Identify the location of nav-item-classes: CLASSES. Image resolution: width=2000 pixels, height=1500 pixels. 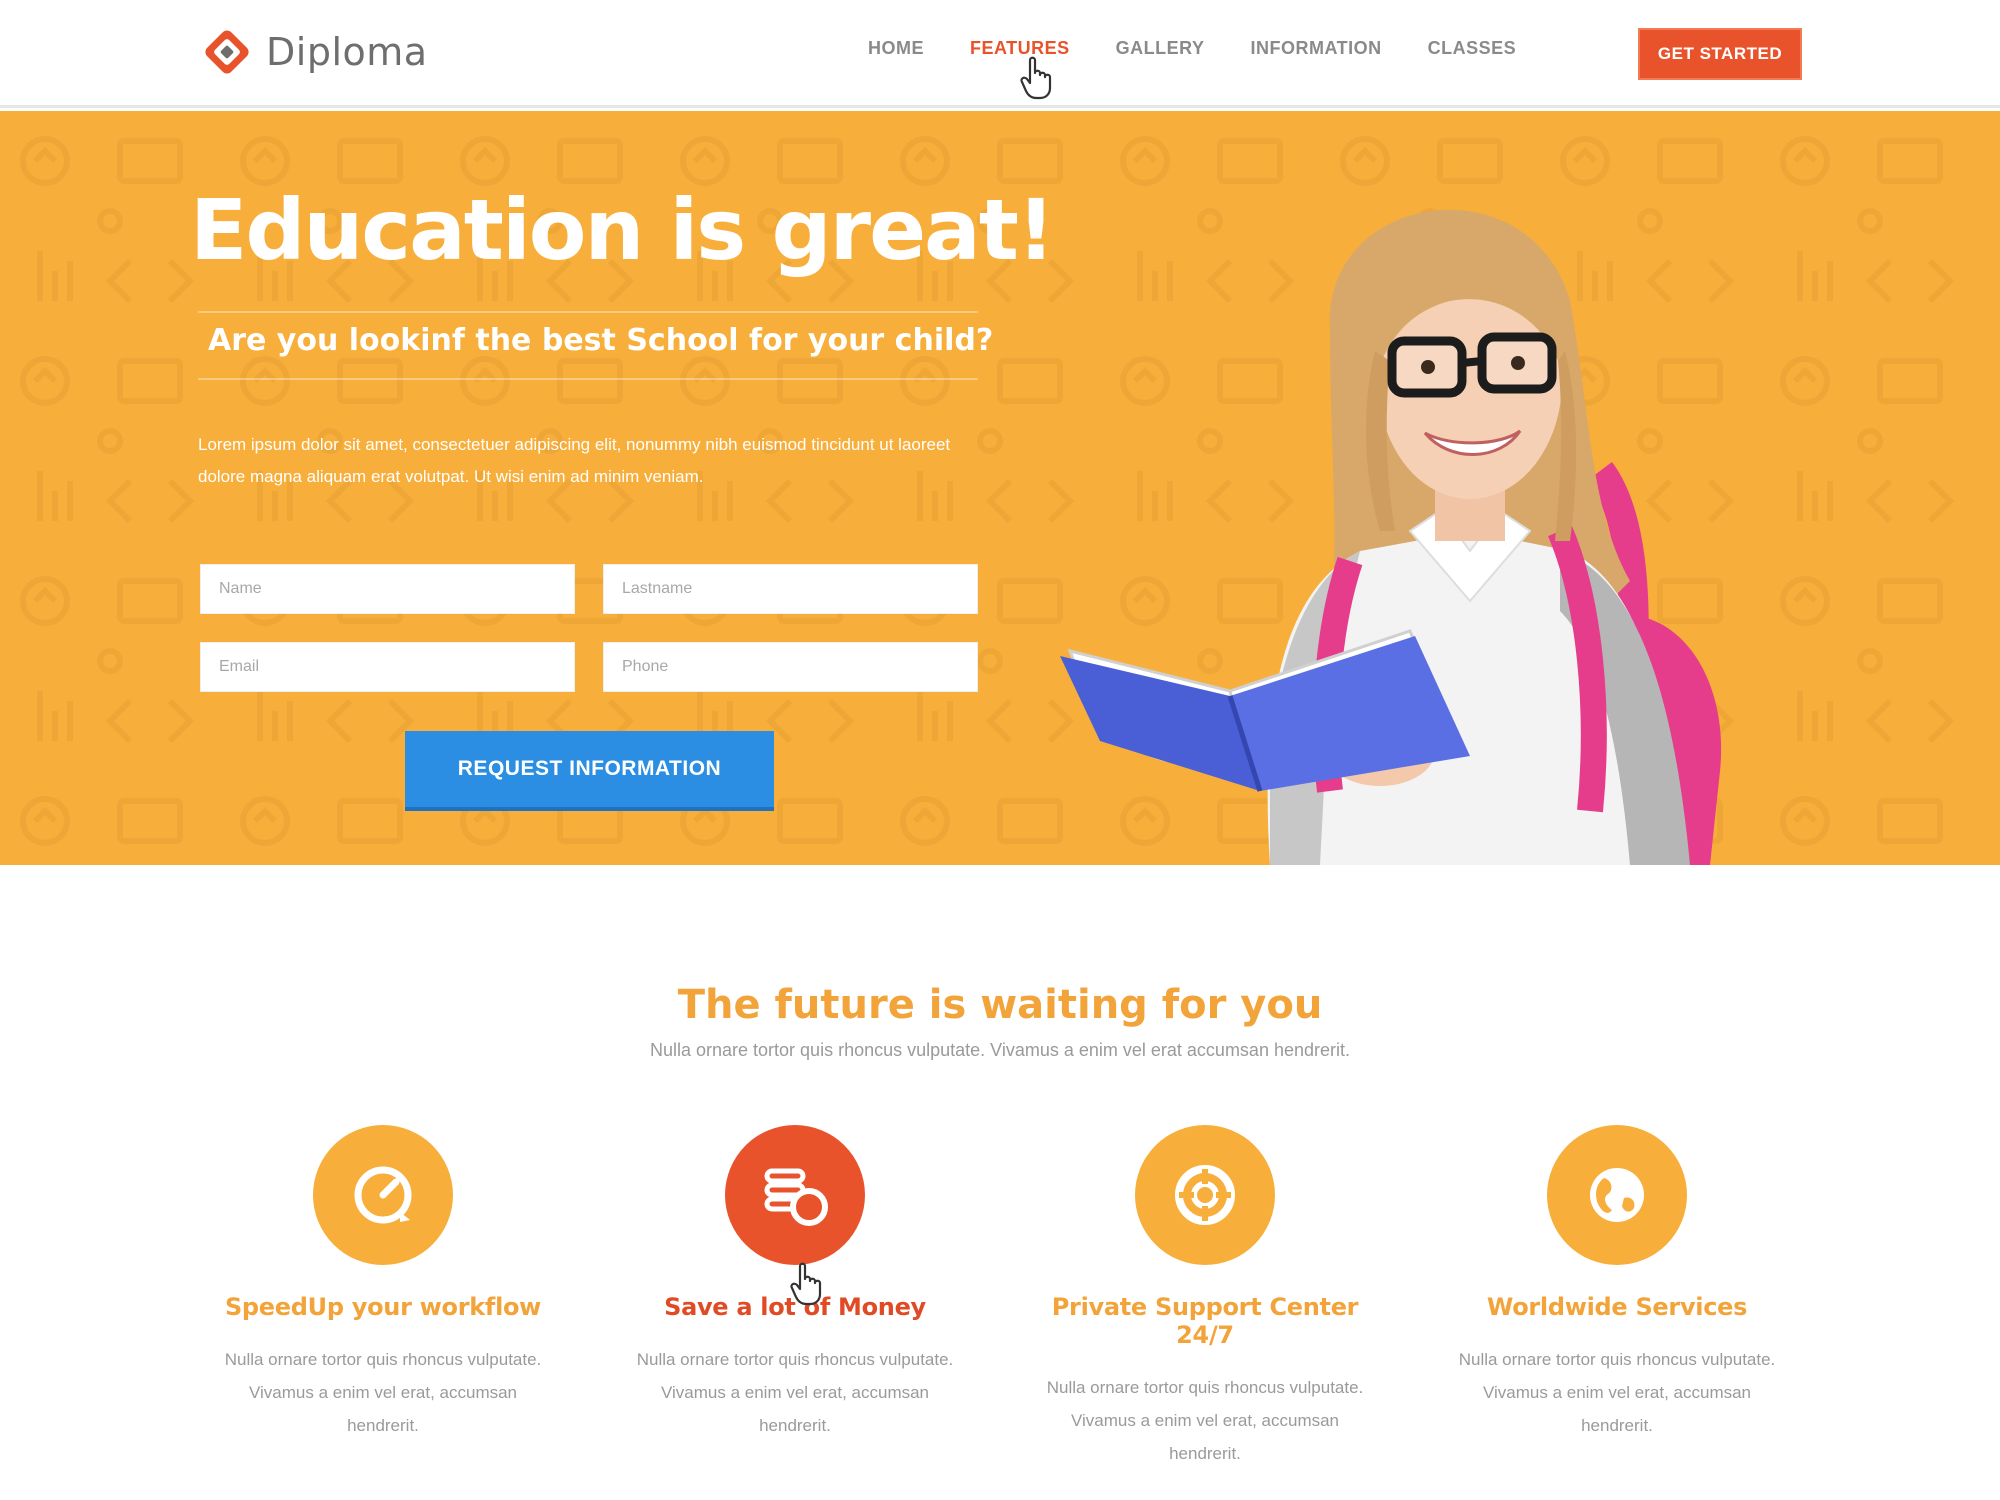
(1472, 48).